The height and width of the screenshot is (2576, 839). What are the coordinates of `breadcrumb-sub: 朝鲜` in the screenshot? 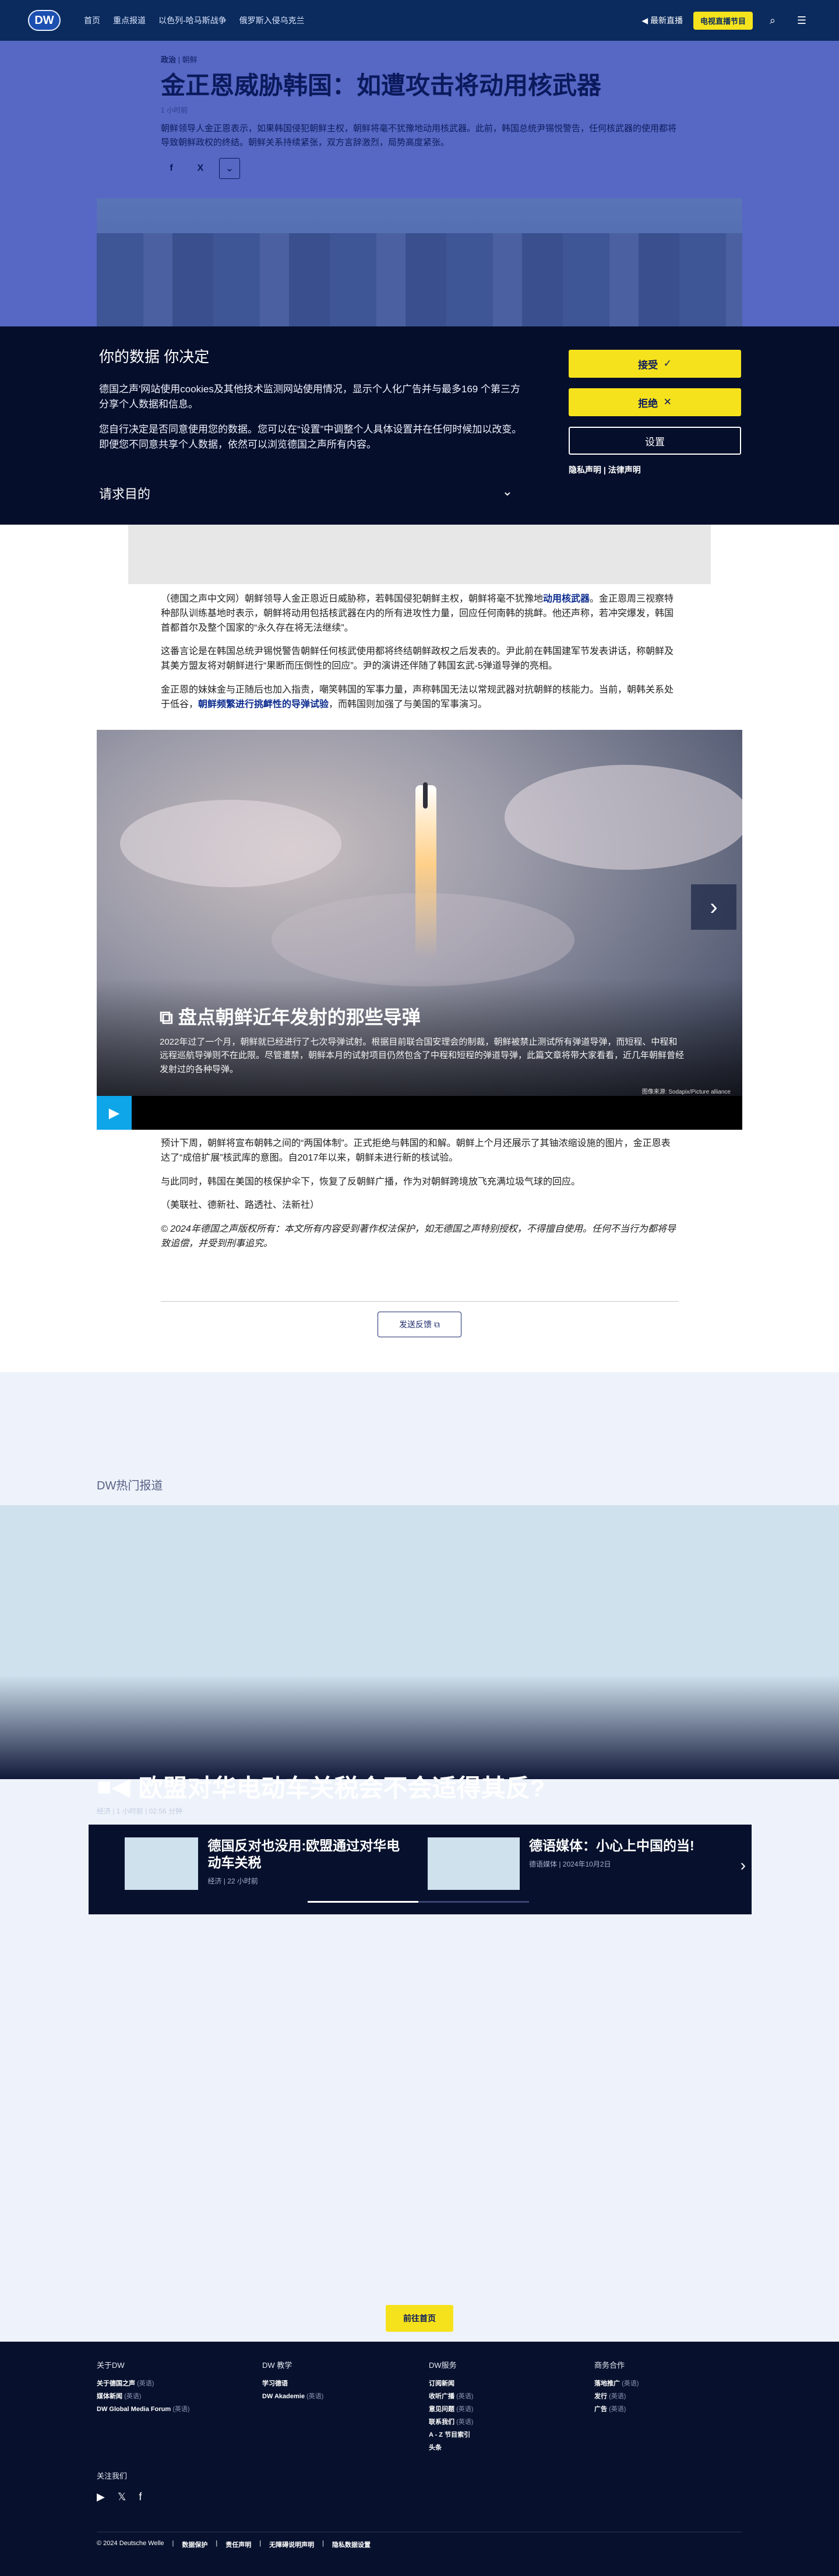 It's located at (190, 59).